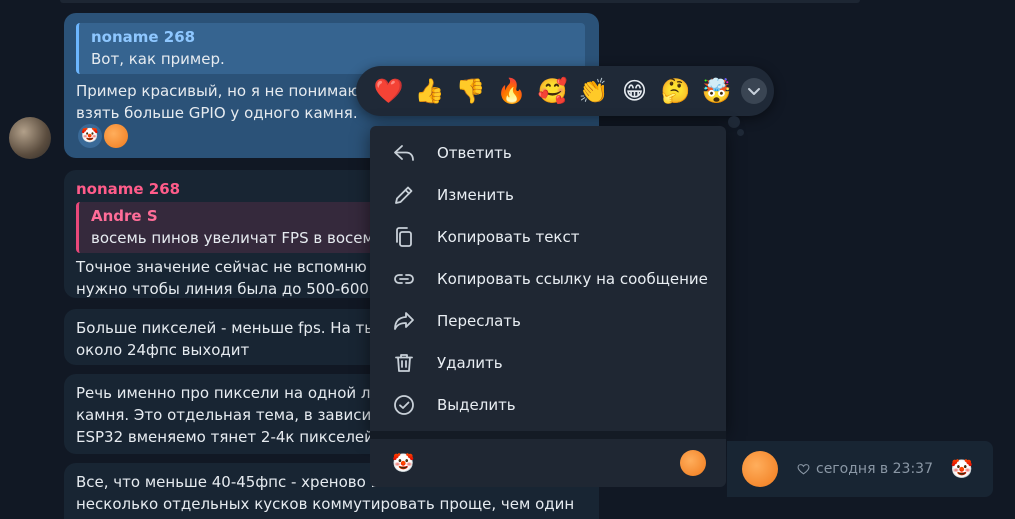 The width and height of the screenshot is (1015, 519). I want to click on menu-item-copy-text: Копировать текст, so click(548, 237).